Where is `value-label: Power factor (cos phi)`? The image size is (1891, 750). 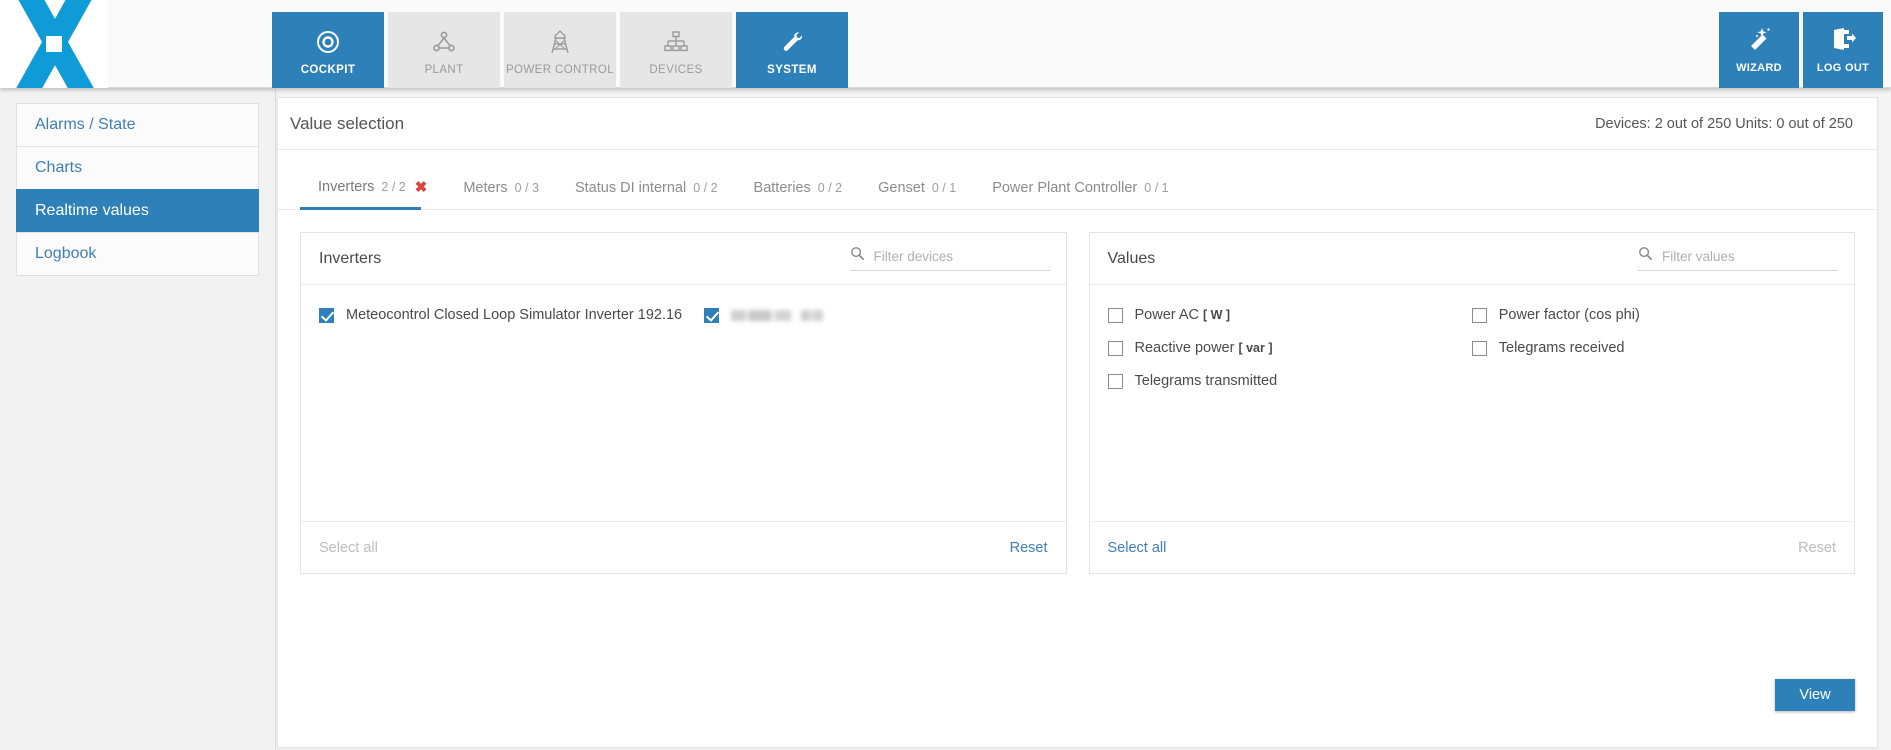 value-label: Power factor (cos phi) is located at coordinates (1569, 315).